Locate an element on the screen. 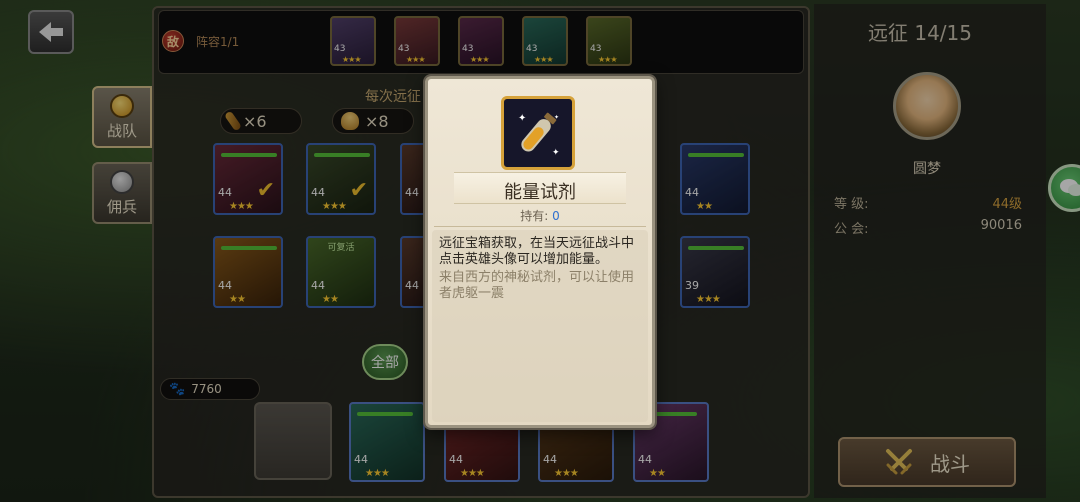 The width and height of the screenshot is (1080, 502). held-value: 0 is located at coordinates (556, 216).